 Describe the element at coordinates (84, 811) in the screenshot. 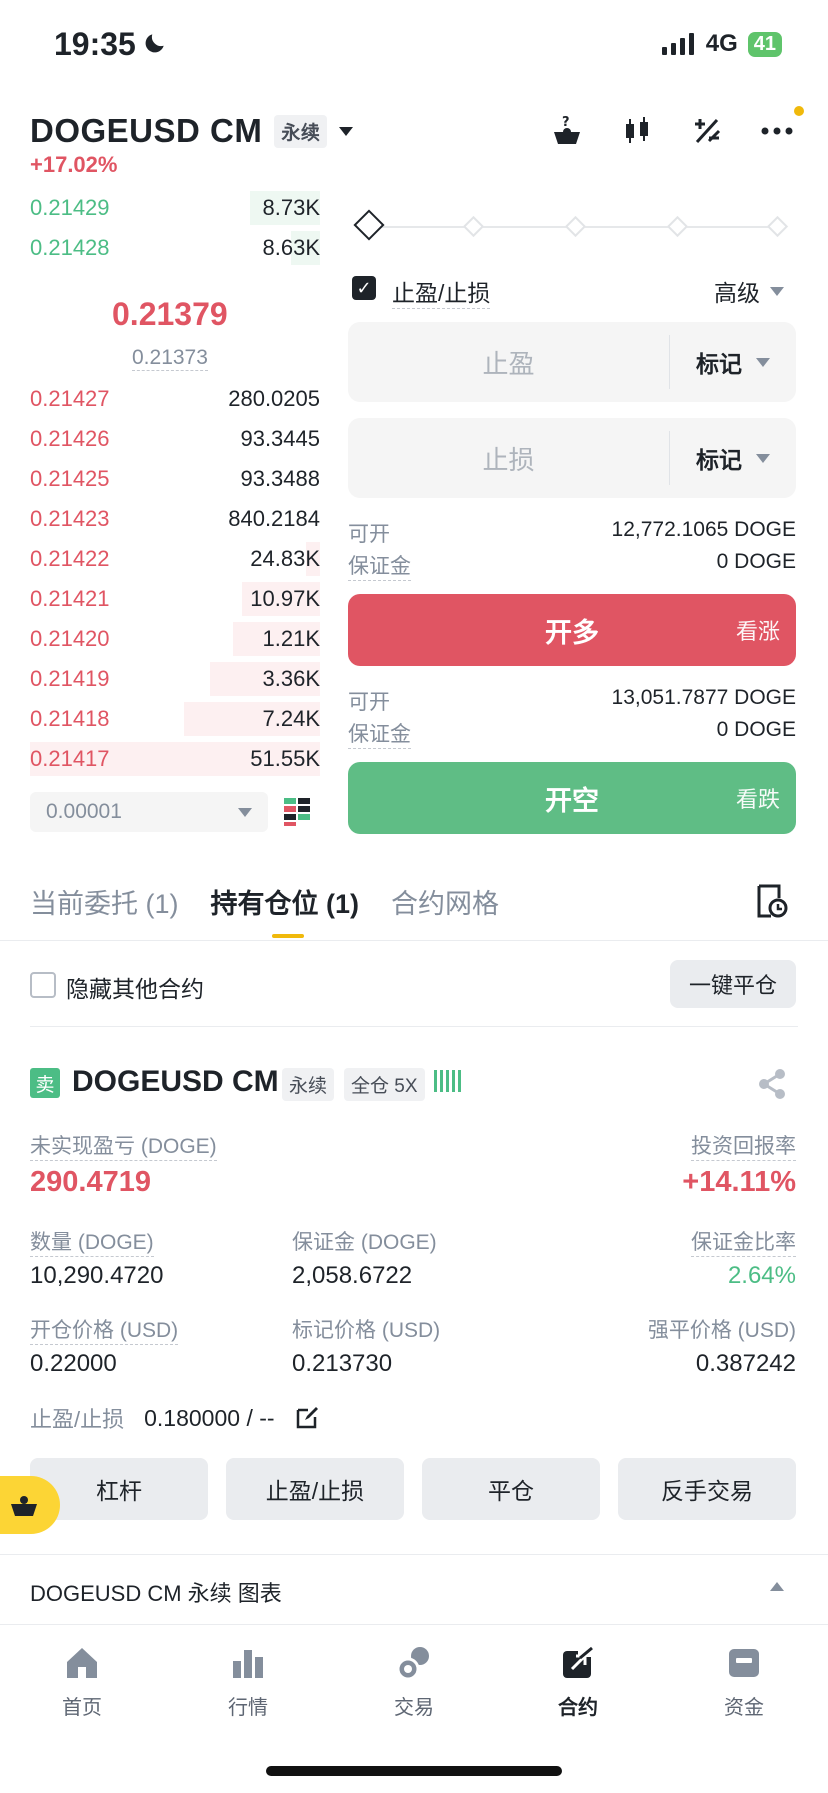

I see `precision-value: 0.00001` at that location.